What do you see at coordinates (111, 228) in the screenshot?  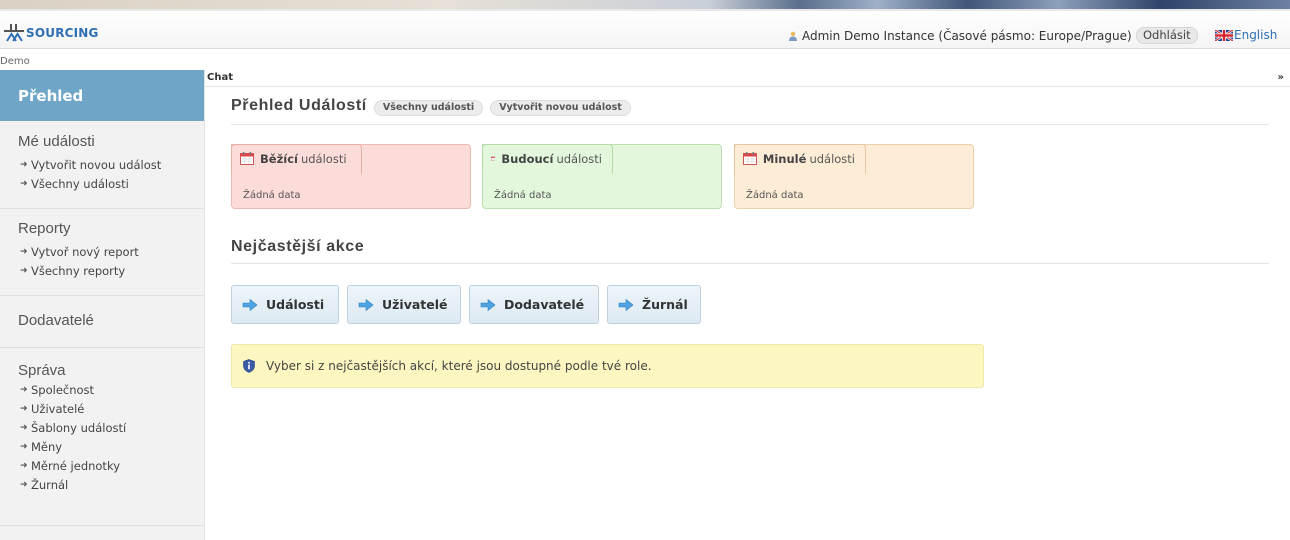 I see `sidebar-title-reports: Reporty` at bounding box center [111, 228].